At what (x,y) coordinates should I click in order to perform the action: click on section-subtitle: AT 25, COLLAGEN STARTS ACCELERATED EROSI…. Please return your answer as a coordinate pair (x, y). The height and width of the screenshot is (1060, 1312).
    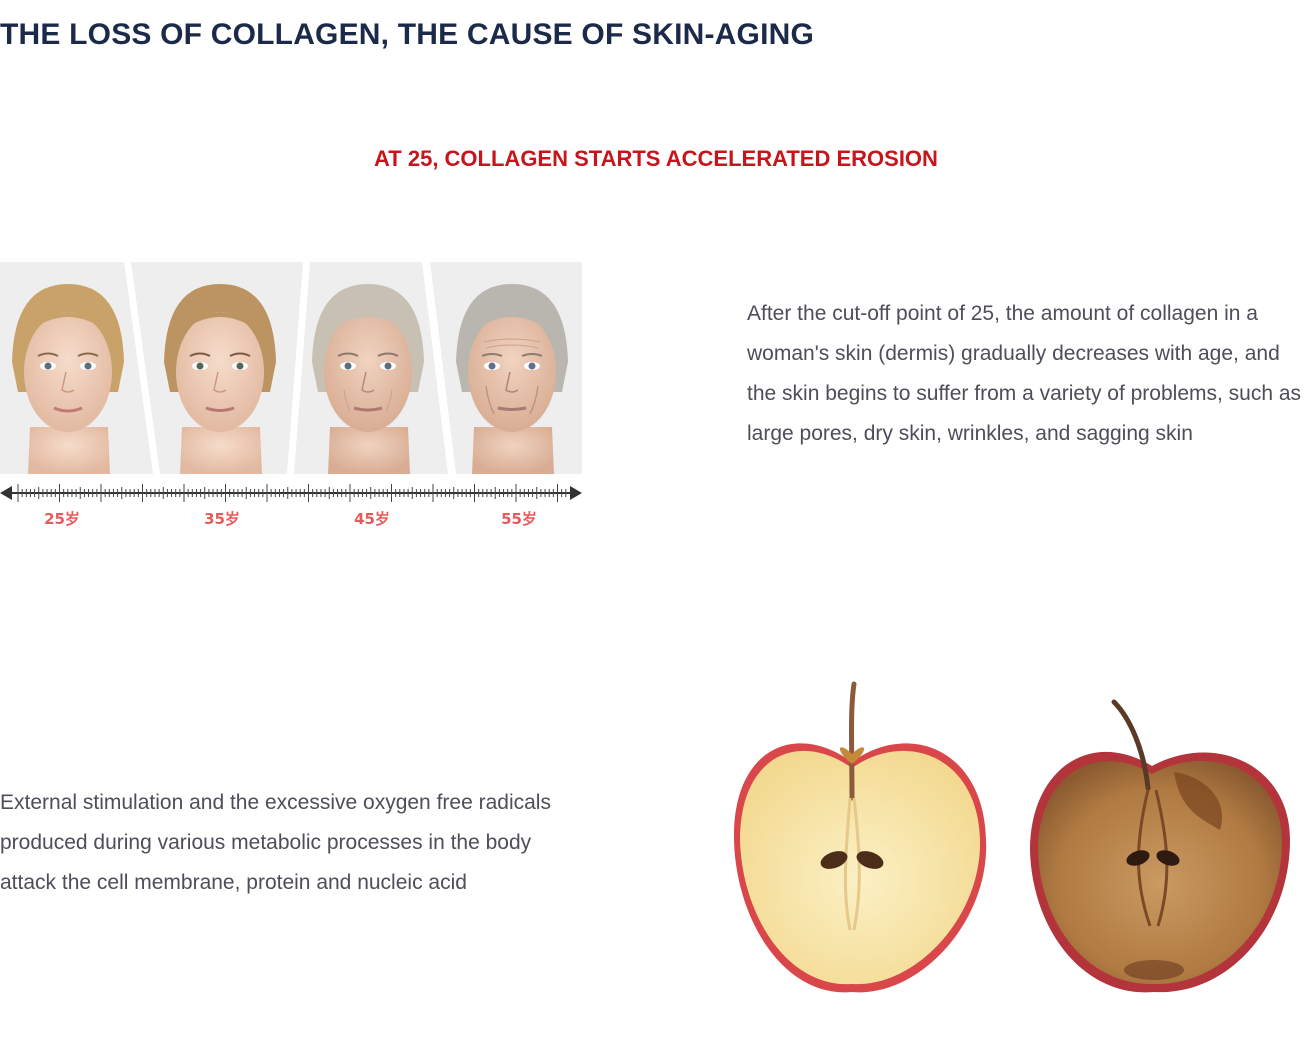
    Looking at the image, I should click on (656, 158).